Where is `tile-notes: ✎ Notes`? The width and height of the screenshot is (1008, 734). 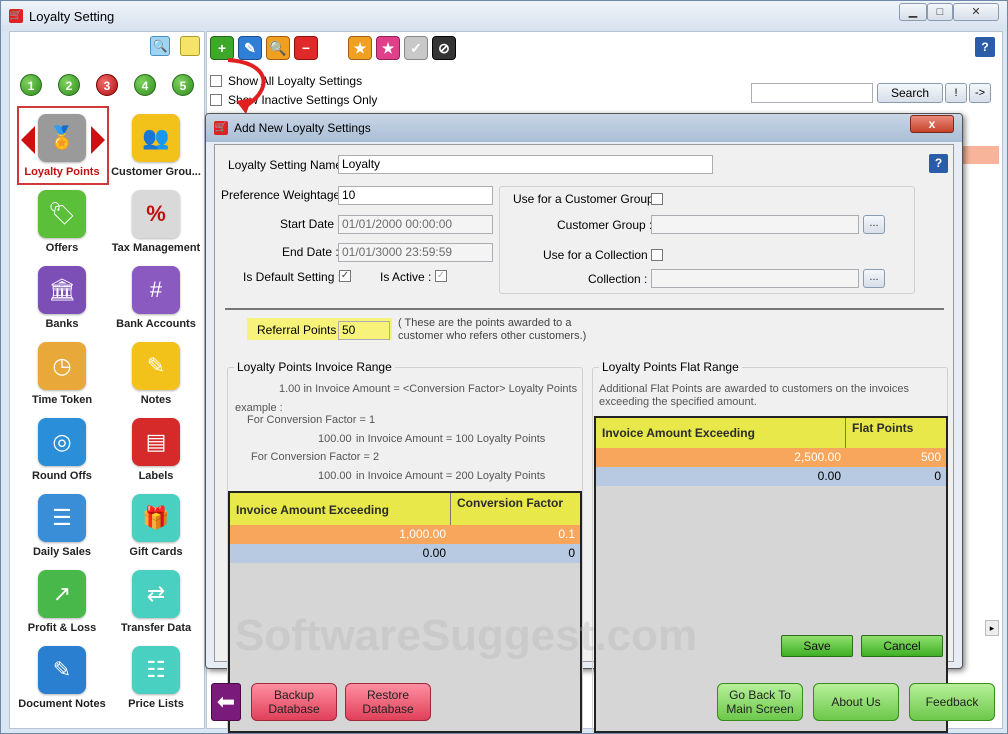
tile-notes: ✎ Notes is located at coordinates (156, 374).